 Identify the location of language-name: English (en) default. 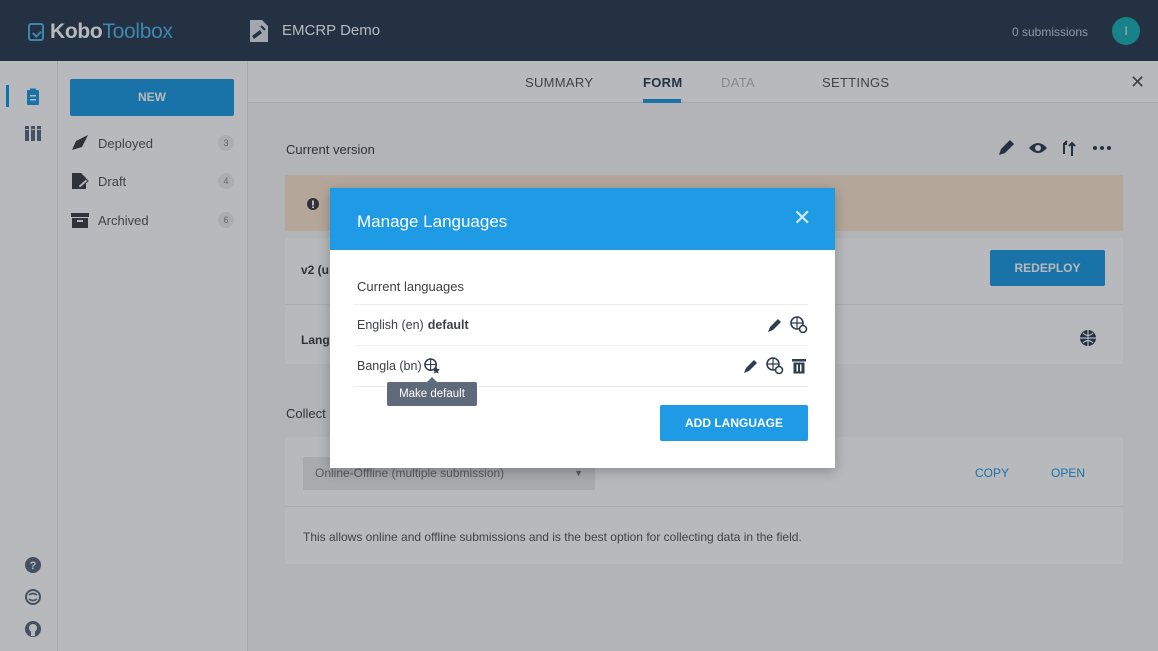
(413, 325).